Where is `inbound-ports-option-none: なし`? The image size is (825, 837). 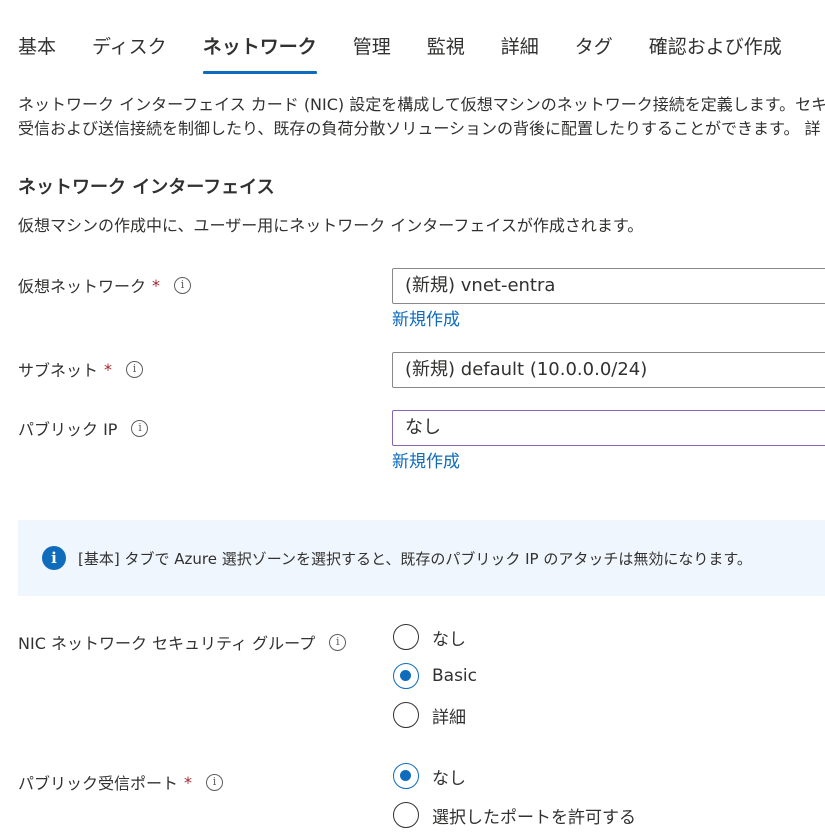 inbound-ports-option-none: なし is located at coordinates (429, 776).